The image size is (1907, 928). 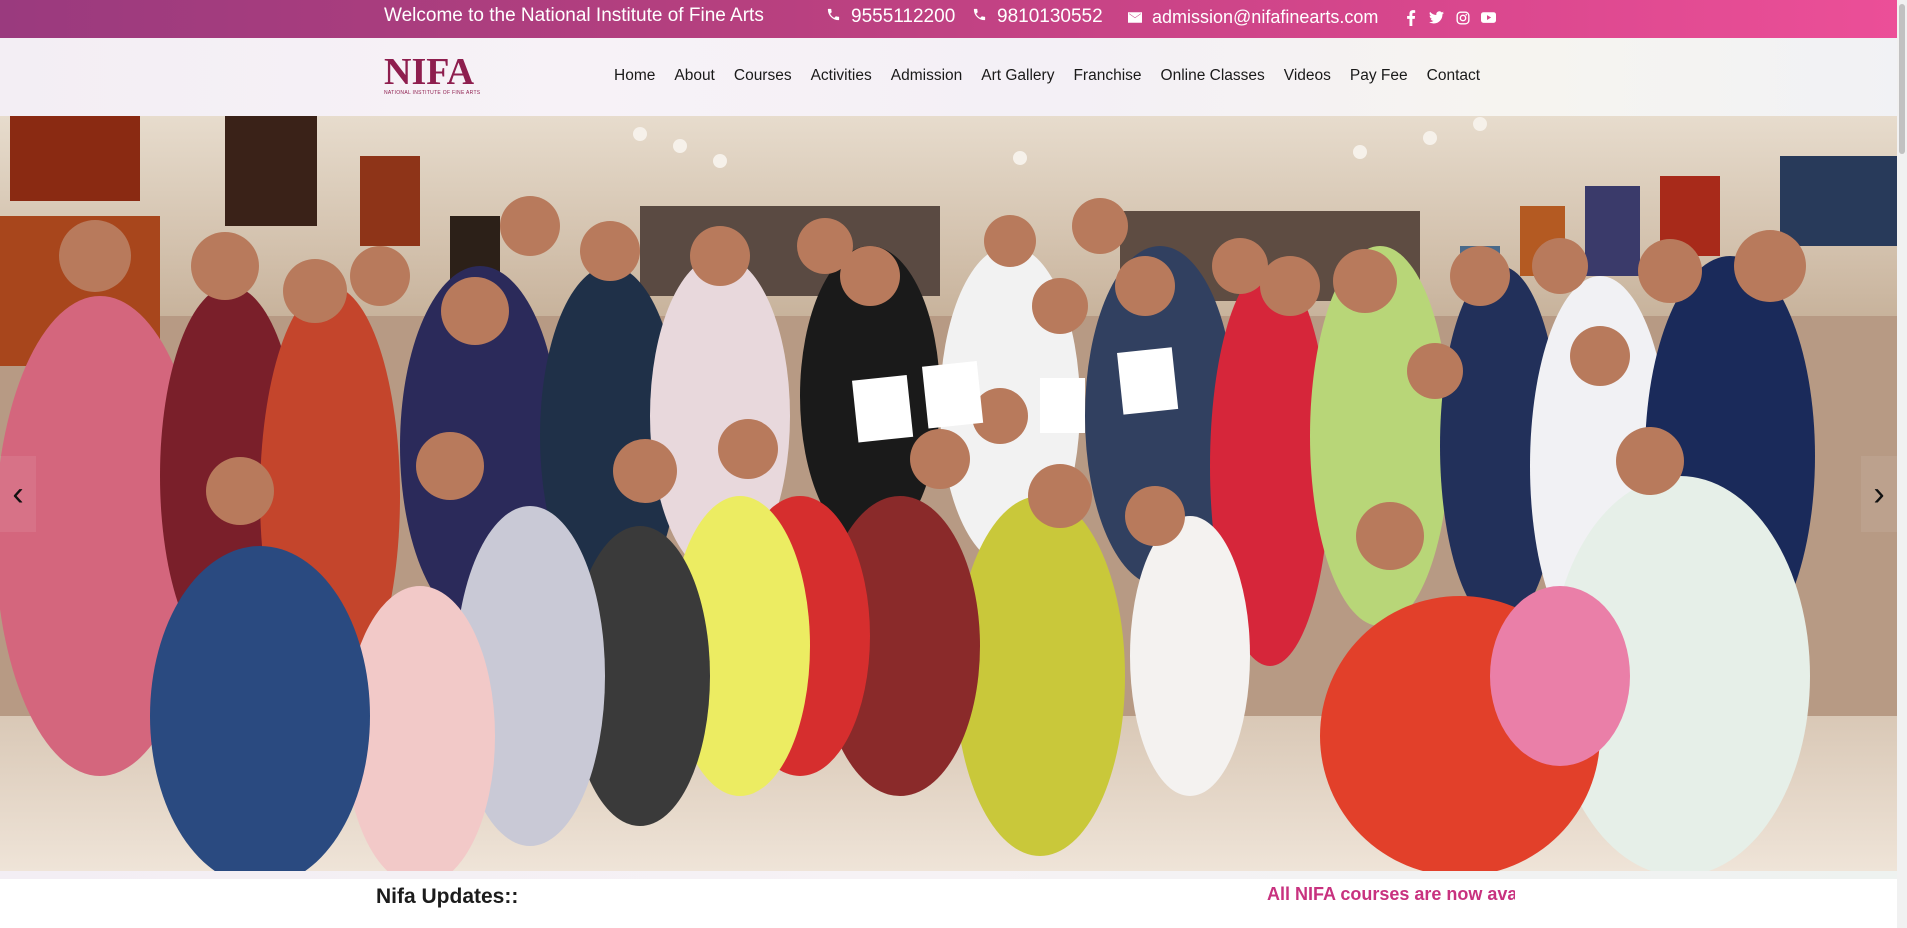 I want to click on logo-subtitle: NATIONAL INSTITUTE OF FINE ARTS, so click(x=432, y=93).